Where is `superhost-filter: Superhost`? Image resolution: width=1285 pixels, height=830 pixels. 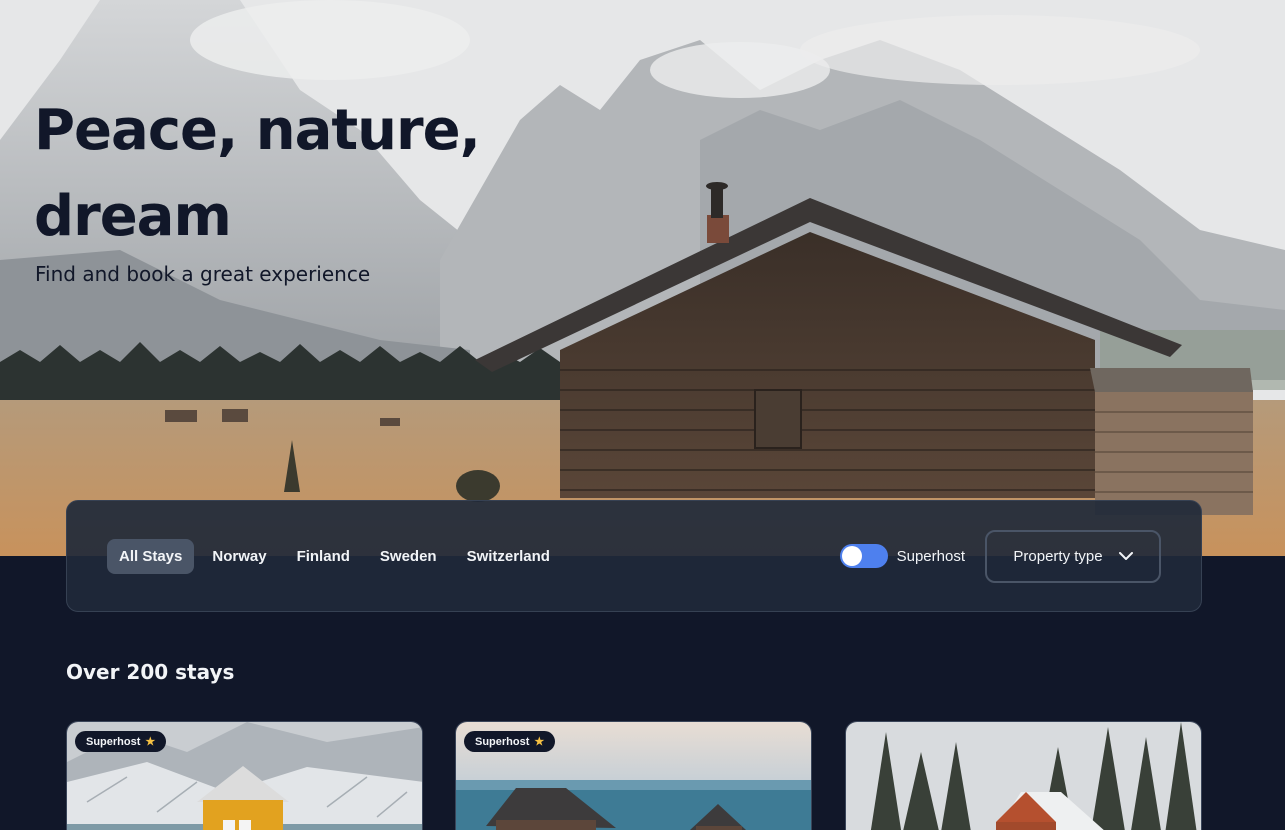
superhost-filter: Superhost is located at coordinates (902, 556).